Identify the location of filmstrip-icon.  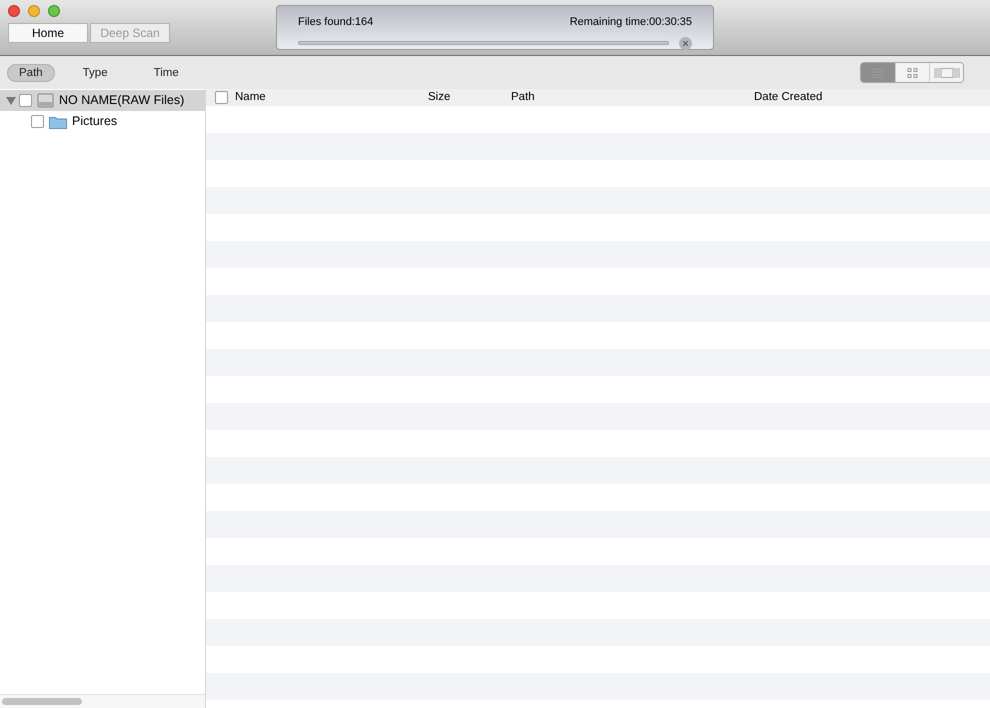
(947, 73).